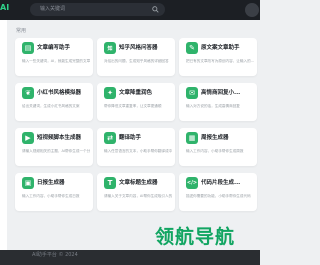 This screenshot has height=265, width=320. I want to click on tool-card-title: 文章降重润色, so click(136, 93).